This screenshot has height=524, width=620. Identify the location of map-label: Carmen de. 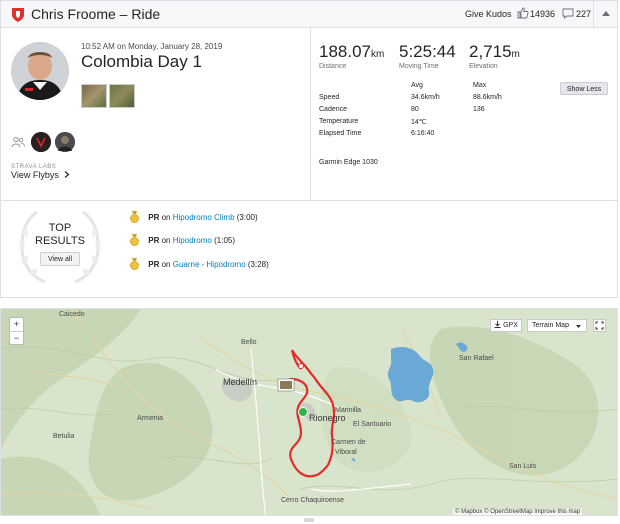
(348, 442).